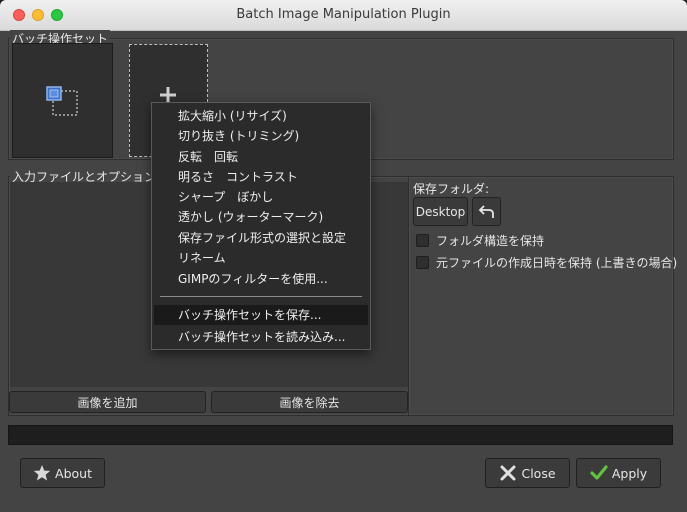 The height and width of the screenshot is (512, 687). I want to click on apply-button: Apply, so click(618, 473).